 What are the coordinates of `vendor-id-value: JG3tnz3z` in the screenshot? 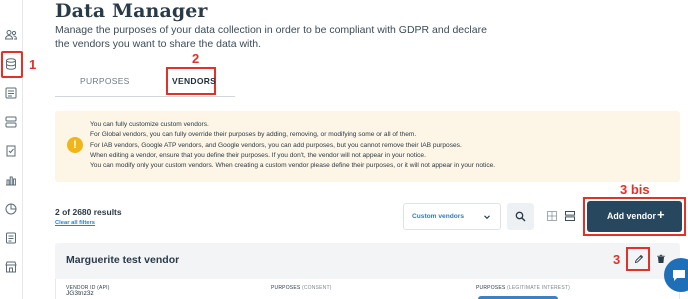 It's located at (80, 293).